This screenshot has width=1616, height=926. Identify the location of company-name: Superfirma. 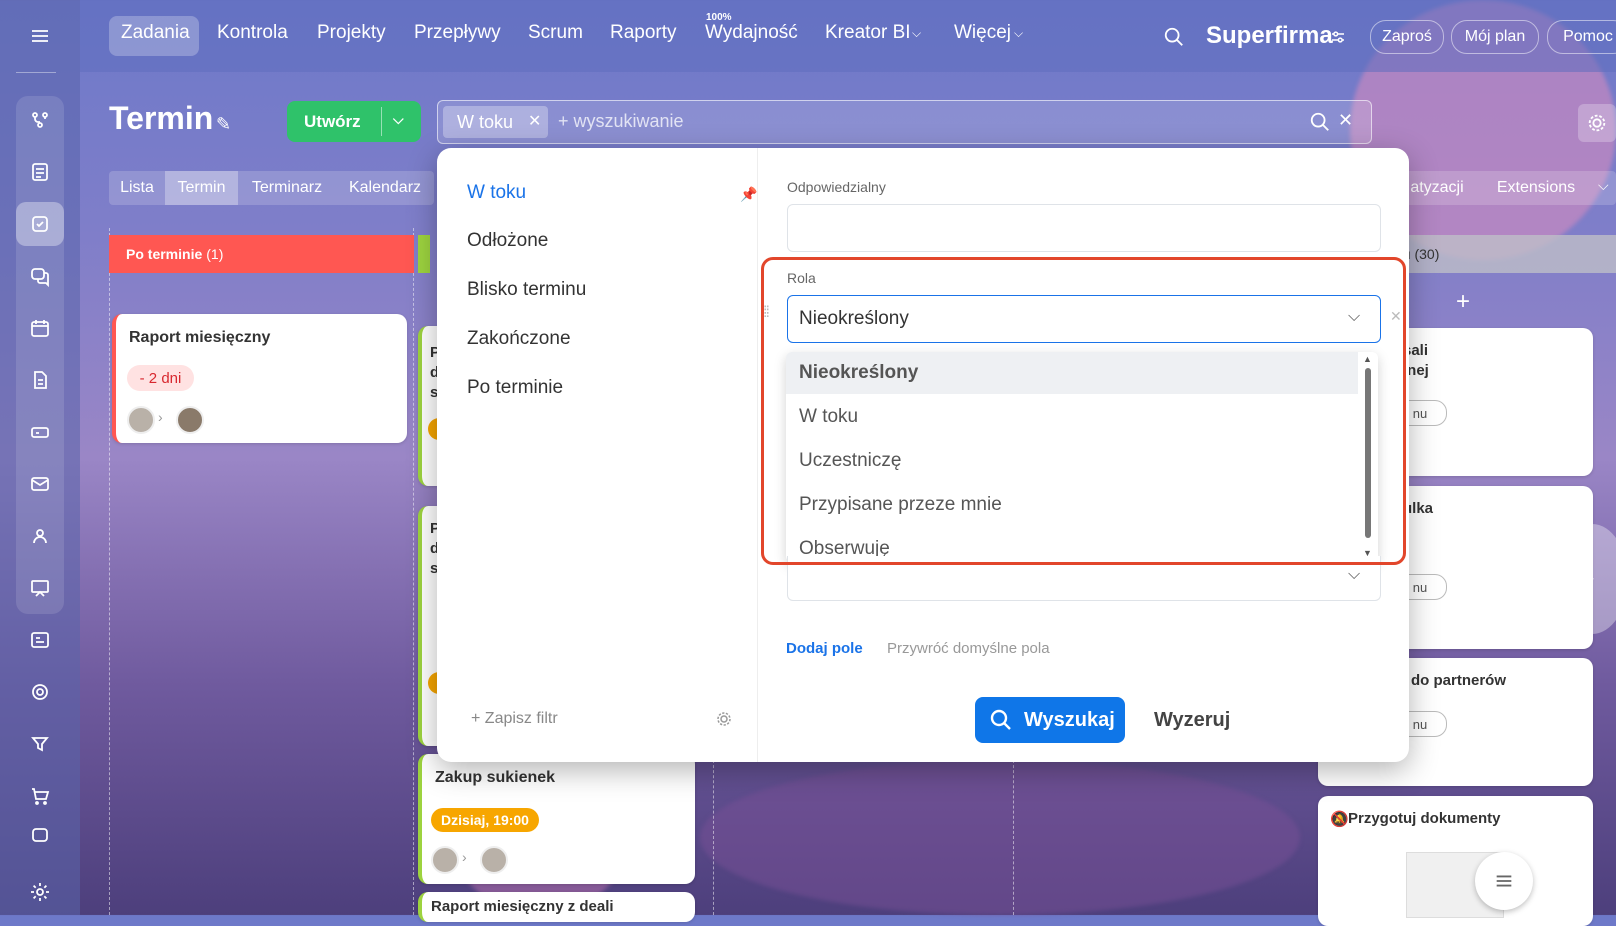
(1269, 36).